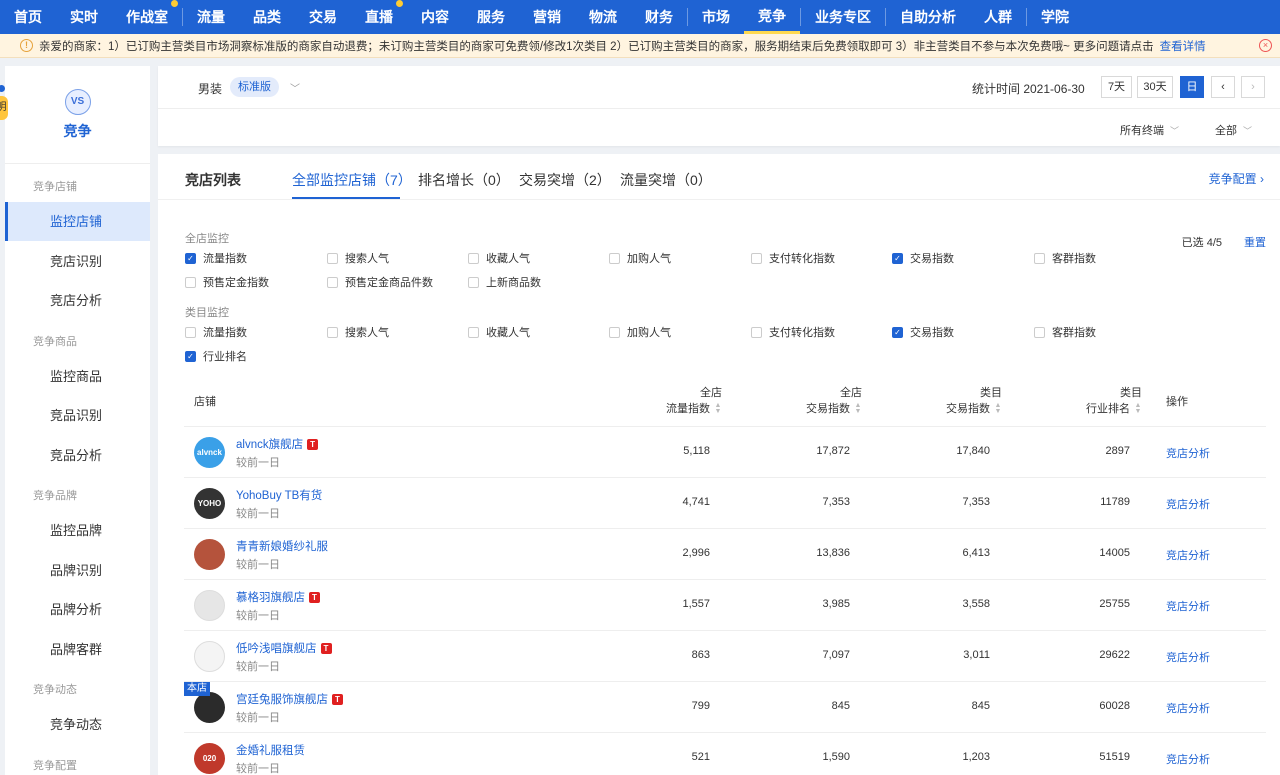  I want to click on shop-name-link: 青青新娘婚纱礼服, so click(282, 546).